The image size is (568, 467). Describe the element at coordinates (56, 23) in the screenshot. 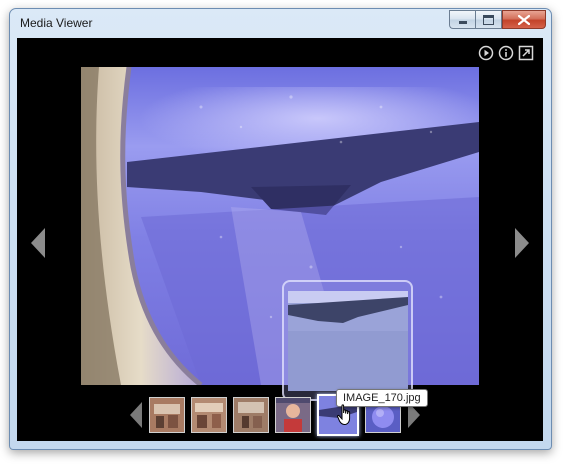

I see `window-title: Media Viewer` at that location.